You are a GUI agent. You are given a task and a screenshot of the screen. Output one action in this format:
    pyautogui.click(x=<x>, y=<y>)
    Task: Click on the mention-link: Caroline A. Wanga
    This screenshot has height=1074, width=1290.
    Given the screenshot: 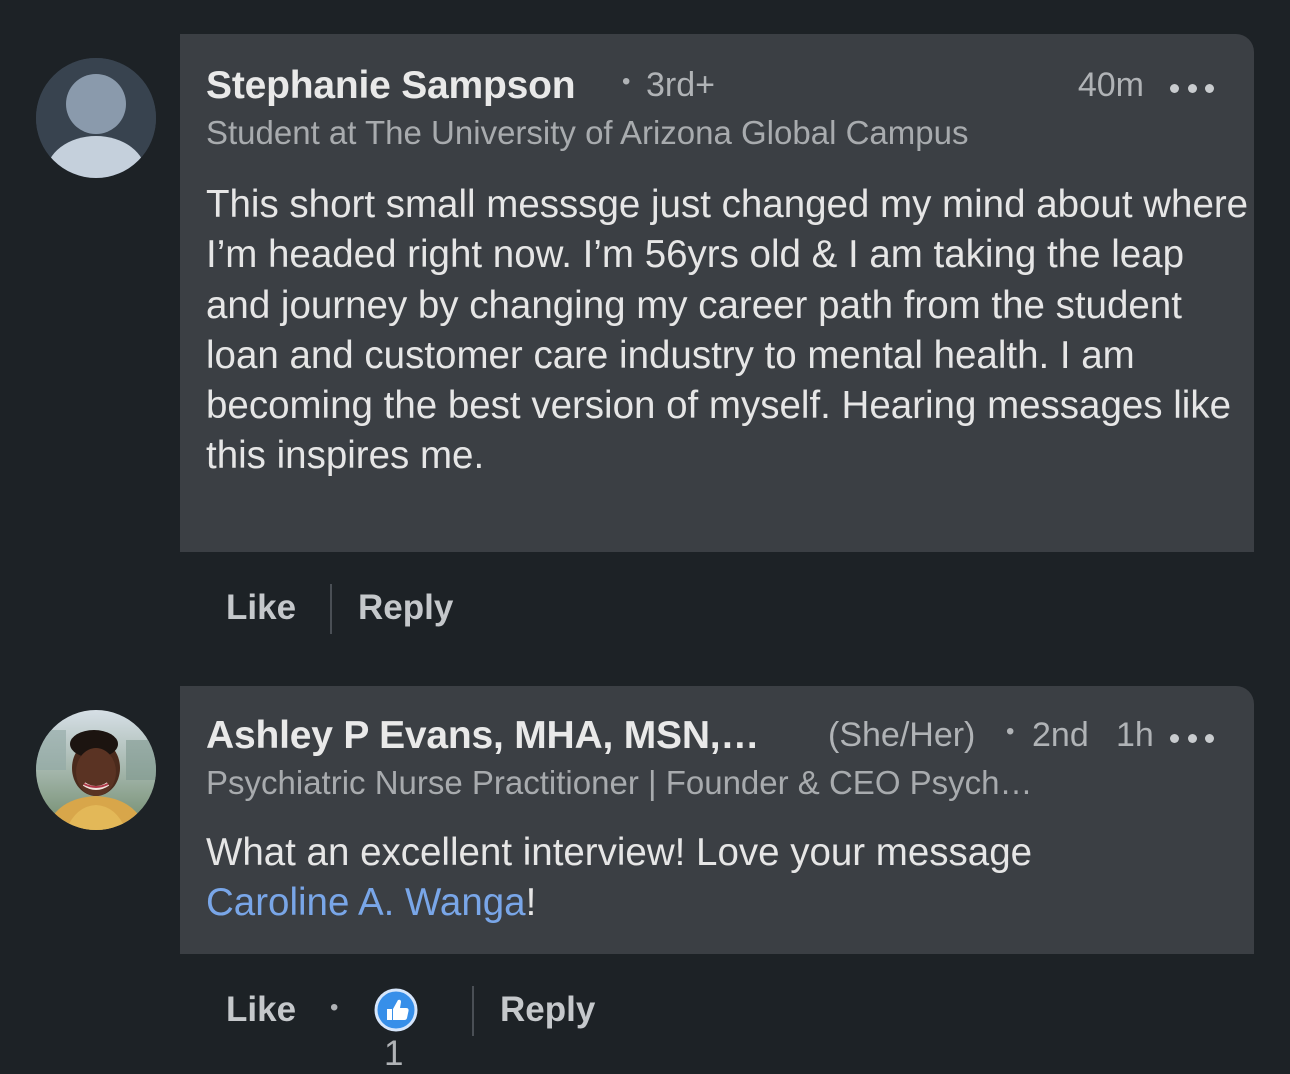 What is the action you would take?
    pyautogui.click(x=366, y=902)
    